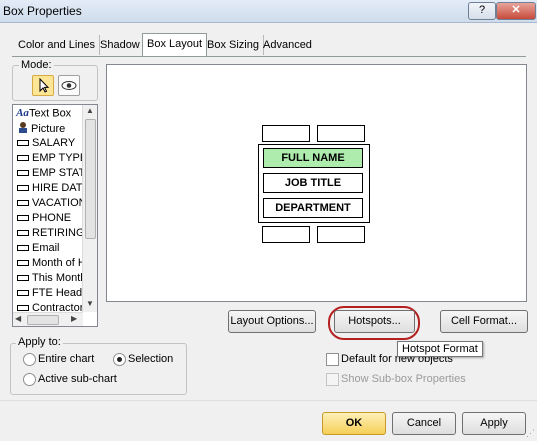 The image size is (537, 441). Describe the element at coordinates (341, 133) in the screenshot. I see `sub-box-top-right` at that location.